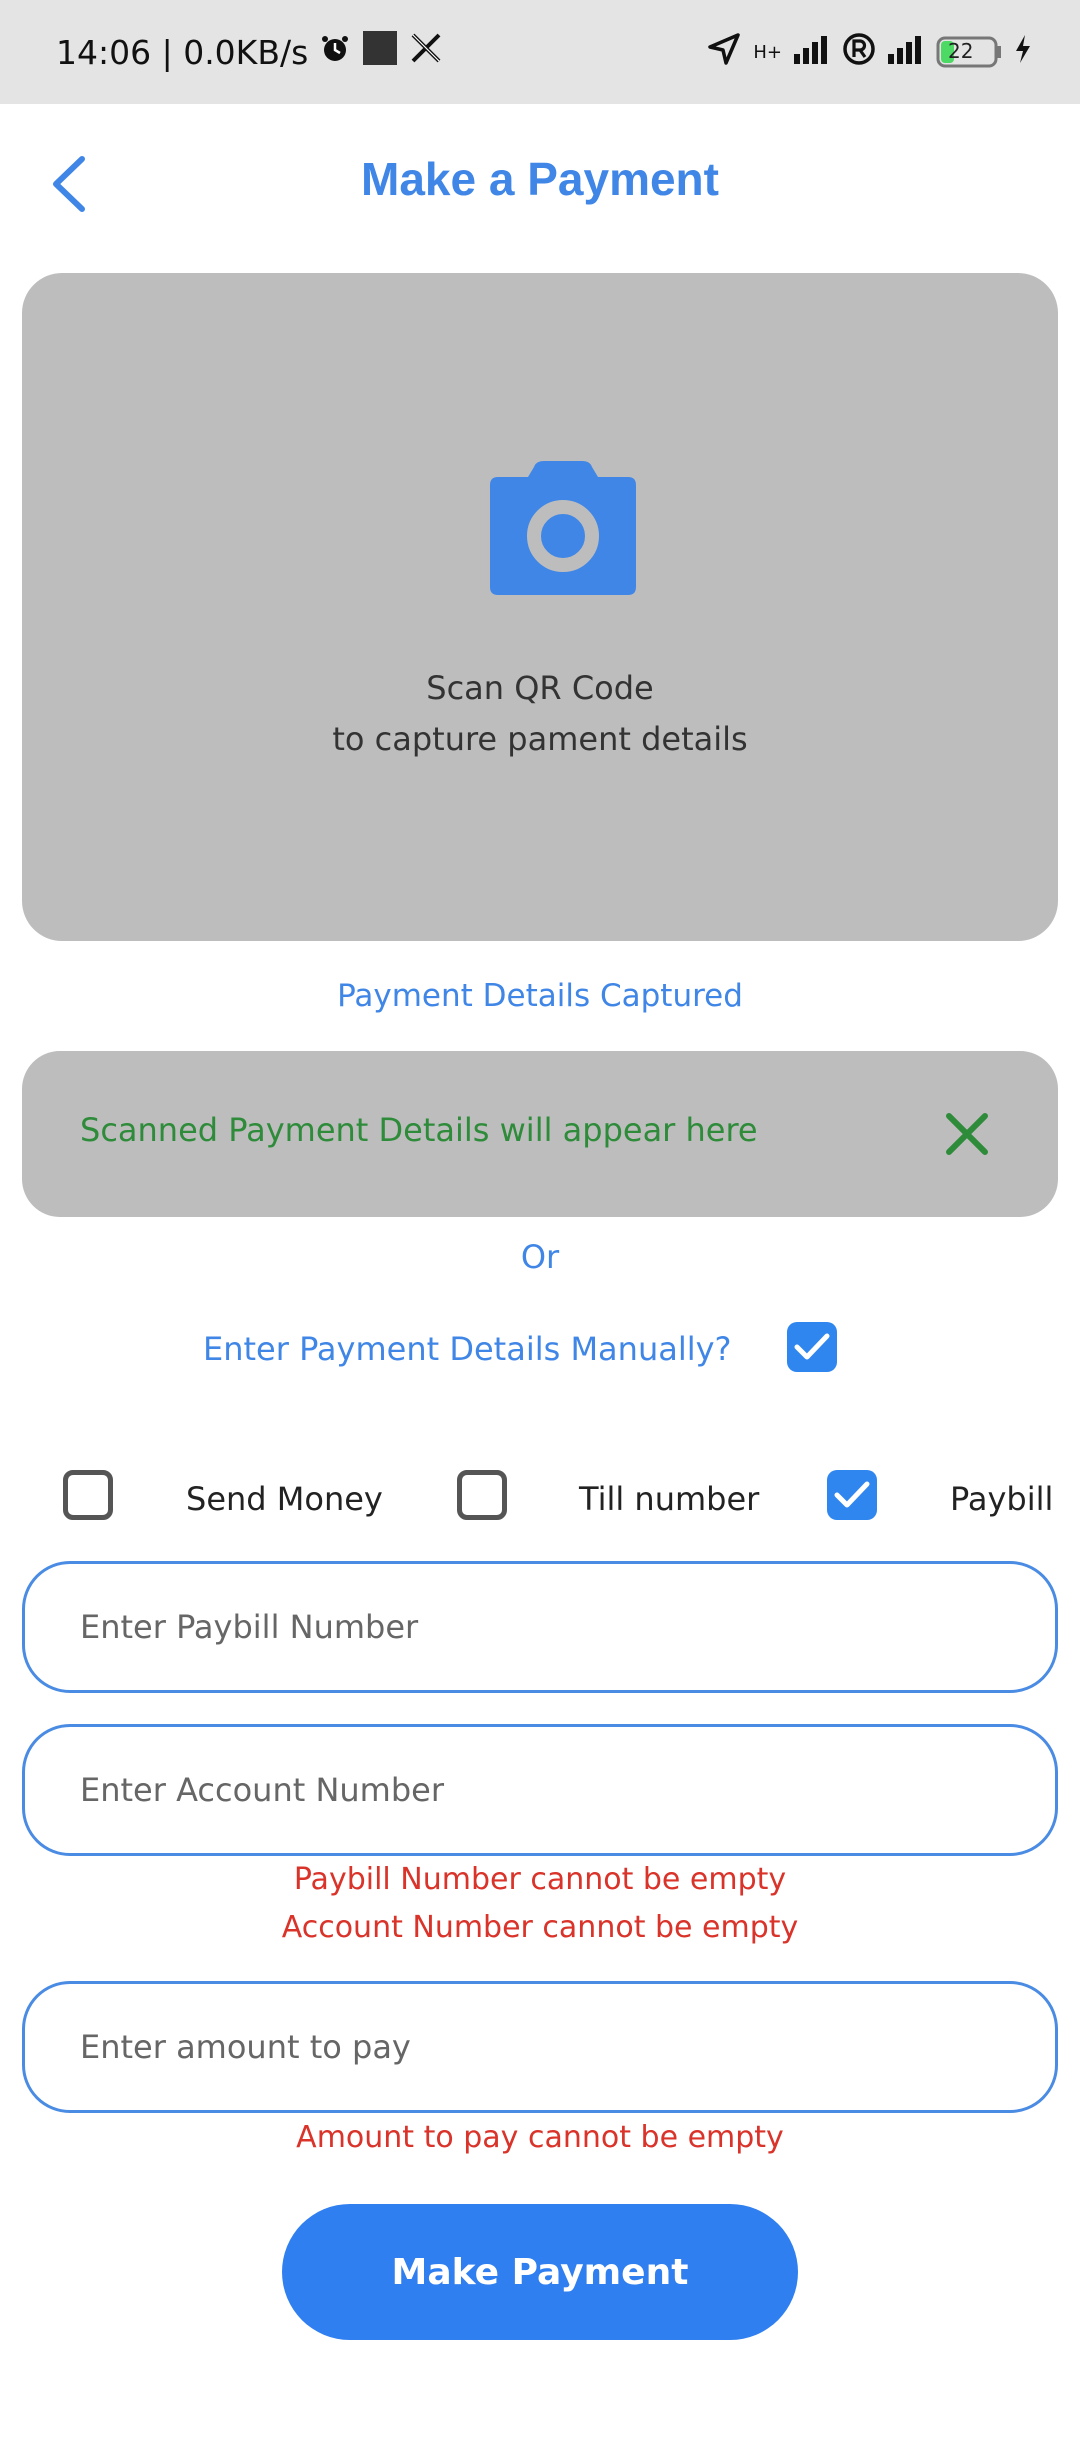  I want to click on amount-field, so click(540, 2047).